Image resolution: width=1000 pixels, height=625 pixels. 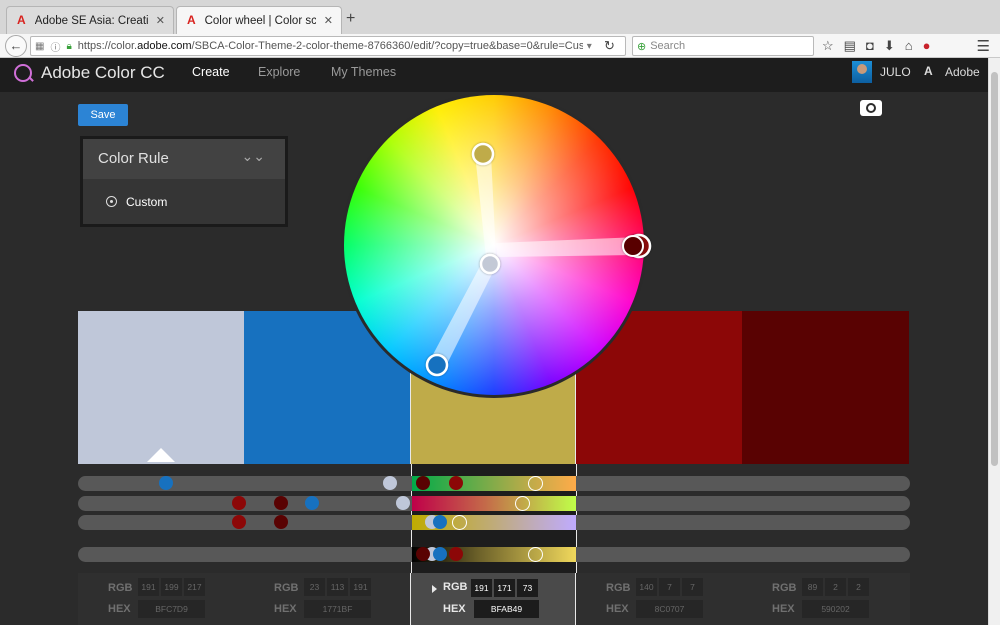 I want to click on rgb-b-input: 2, so click(x=858, y=587).